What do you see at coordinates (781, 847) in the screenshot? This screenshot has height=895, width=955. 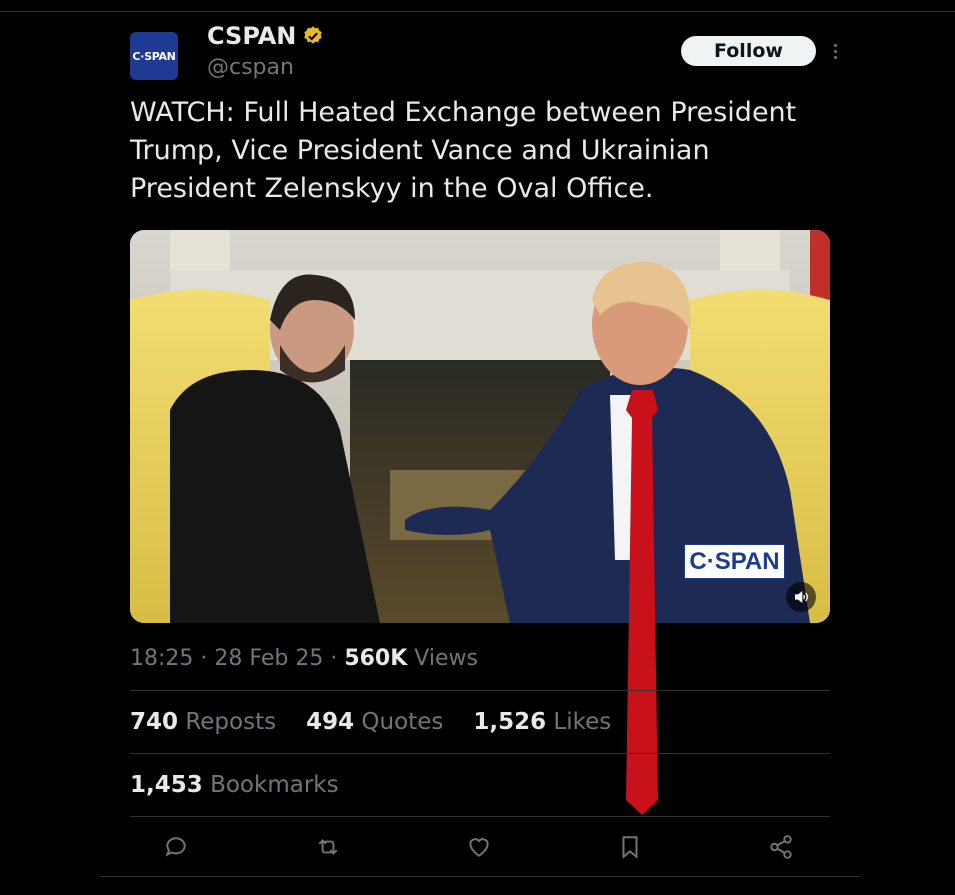 I see `share-icon` at bounding box center [781, 847].